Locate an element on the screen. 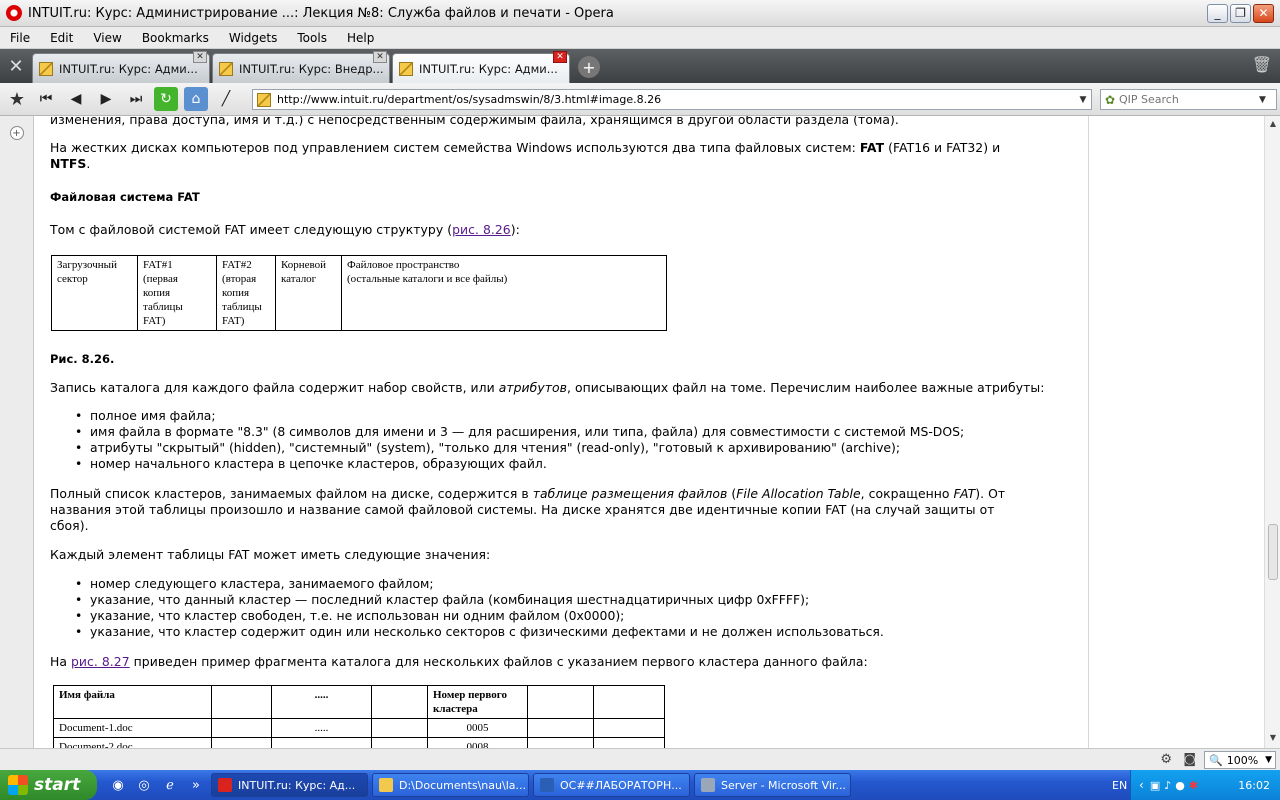 The width and height of the screenshot is (1280, 800). tab-1: INTUIT.ru: Курс: Адми... ✕ is located at coordinates (121, 67).